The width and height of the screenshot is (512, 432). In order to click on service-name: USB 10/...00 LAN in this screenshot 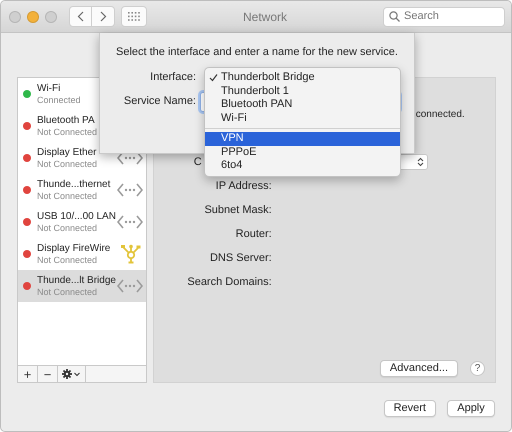, I will do `click(76, 216)`.